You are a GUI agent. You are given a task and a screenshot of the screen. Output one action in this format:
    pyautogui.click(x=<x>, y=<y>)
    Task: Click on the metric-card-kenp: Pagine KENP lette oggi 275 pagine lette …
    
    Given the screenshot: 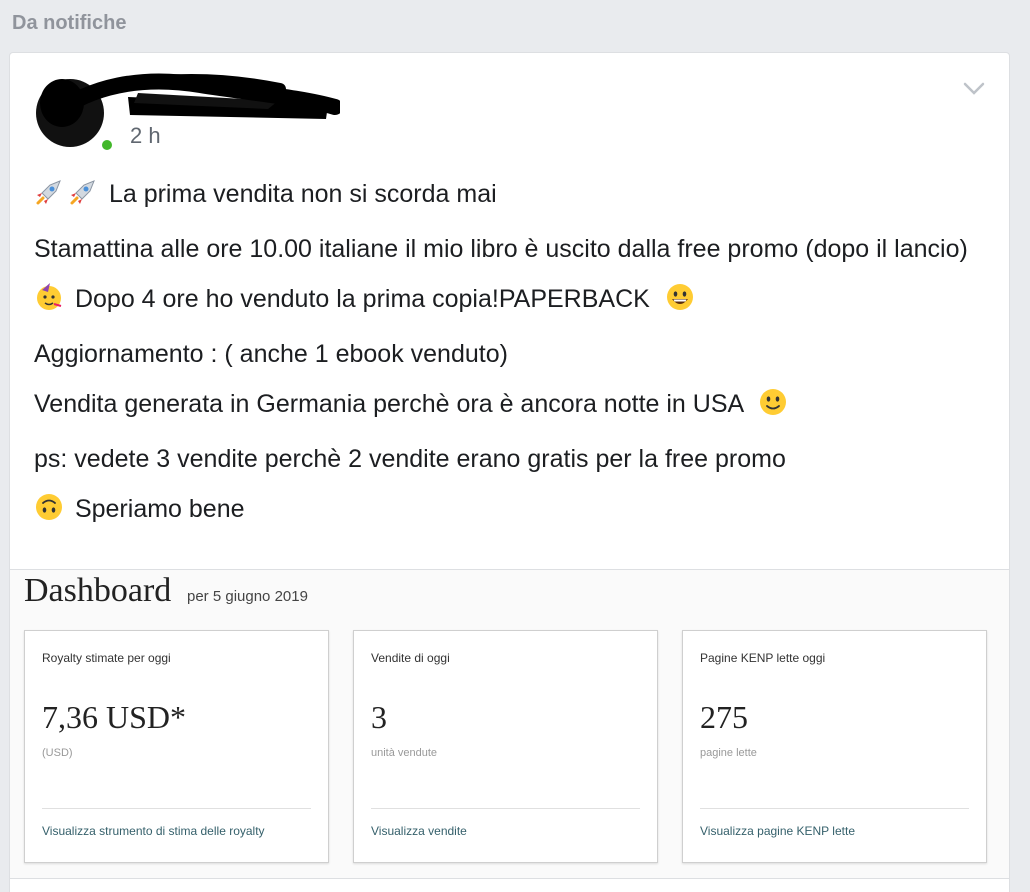 What is the action you would take?
    pyautogui.click(x=834, y=746)
    